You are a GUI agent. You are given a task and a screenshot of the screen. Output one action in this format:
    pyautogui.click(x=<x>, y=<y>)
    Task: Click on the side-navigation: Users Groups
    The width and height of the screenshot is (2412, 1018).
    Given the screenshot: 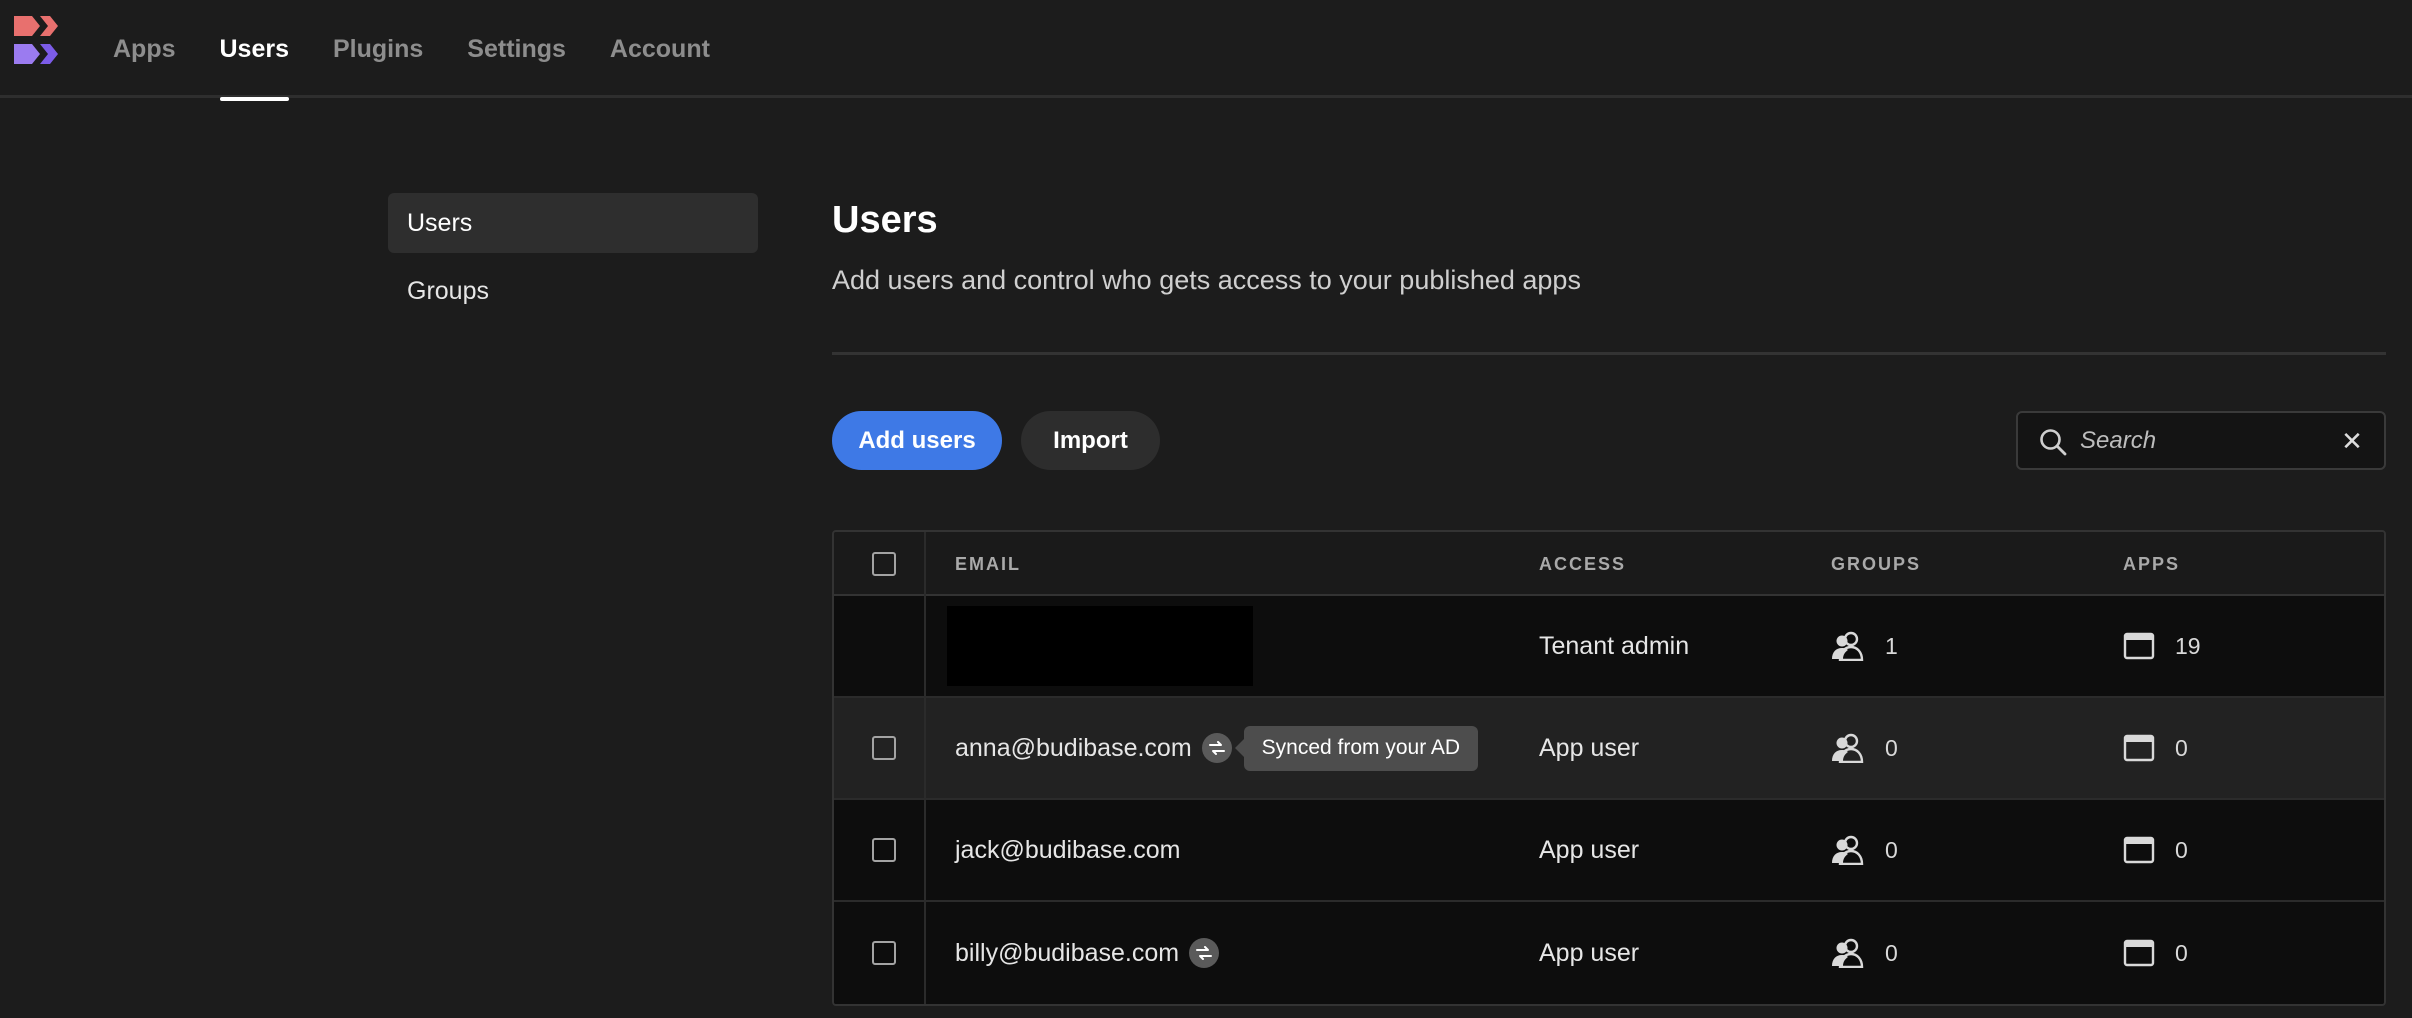 What is the action you would take?
    pyautogui.click(x=573, y=261)
    